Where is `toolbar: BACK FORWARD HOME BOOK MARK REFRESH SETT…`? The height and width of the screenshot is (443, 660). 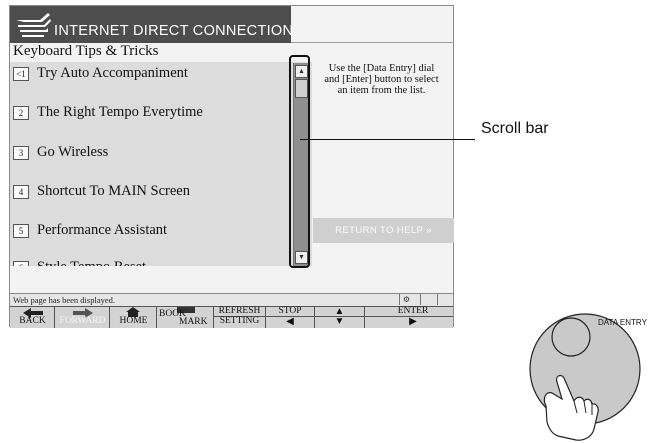
toolbar: BACK FORWARD HOME BOOK MARK REFRESH SETT… is located at coordinates (231, 317).